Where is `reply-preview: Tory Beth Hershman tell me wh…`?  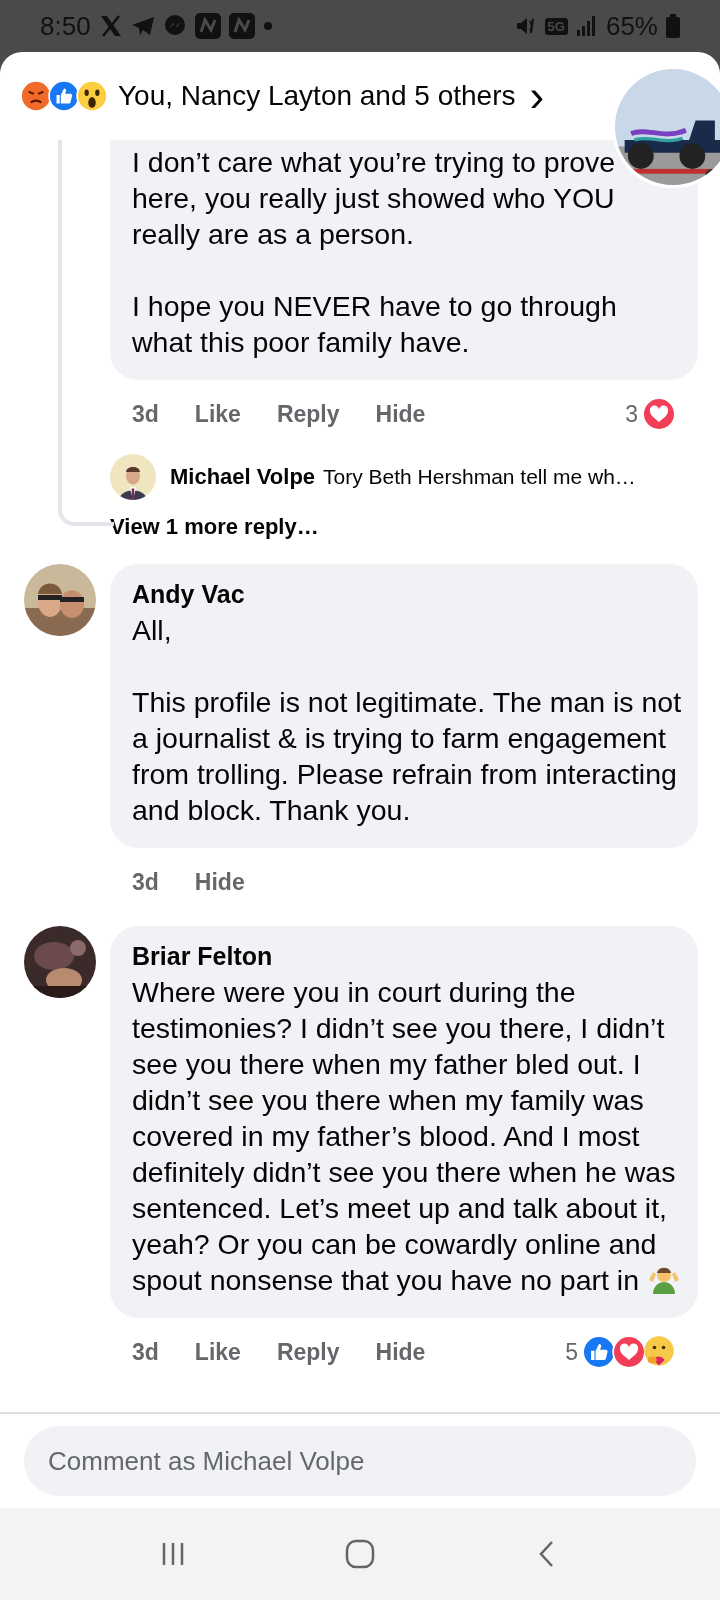
reply-preview: Tory Beth Hershman tell me wh… is located at coordinates (479, 477).